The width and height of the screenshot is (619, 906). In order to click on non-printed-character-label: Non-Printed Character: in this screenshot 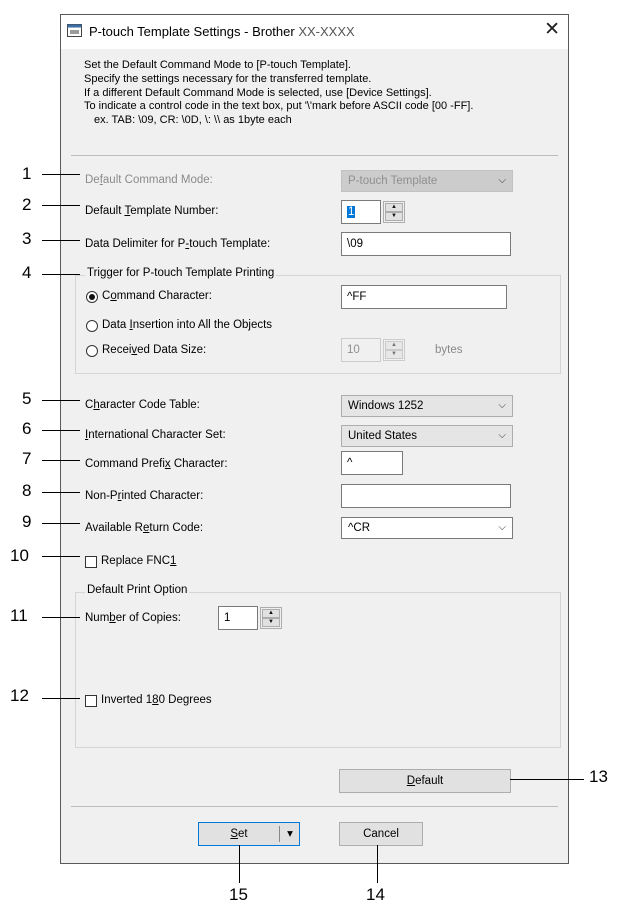, I will do `click(144, 496)`.